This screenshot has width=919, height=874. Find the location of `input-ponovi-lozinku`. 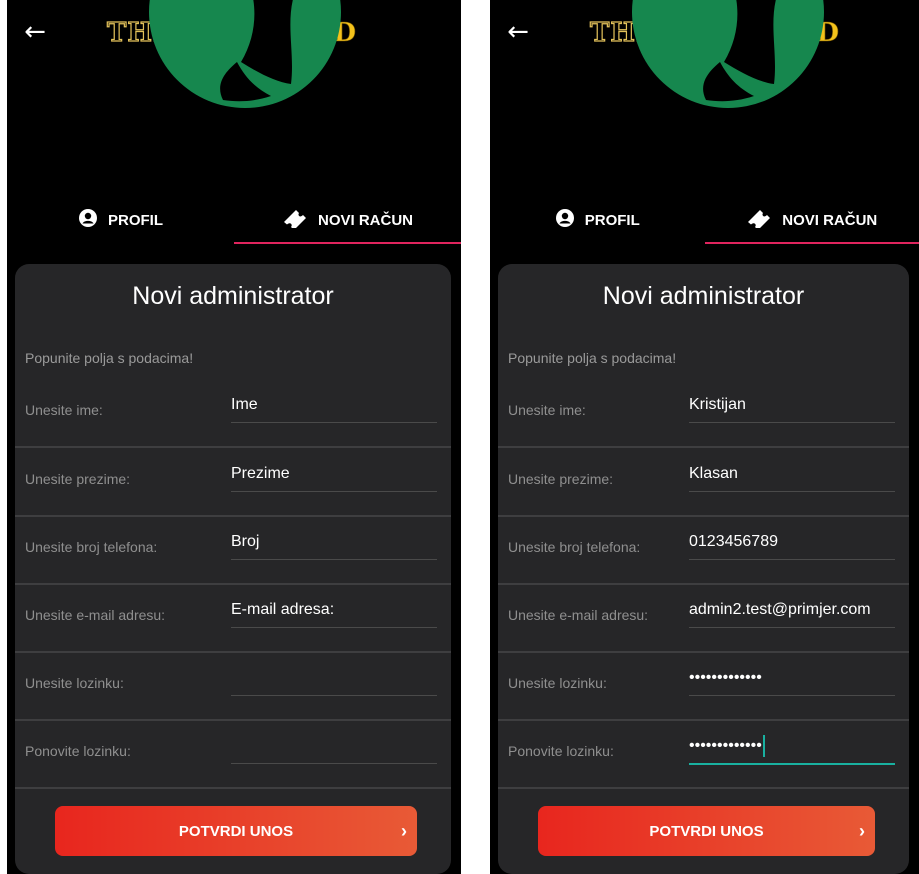

input-ponovi-lozinku is located at coordinates (334, 746).